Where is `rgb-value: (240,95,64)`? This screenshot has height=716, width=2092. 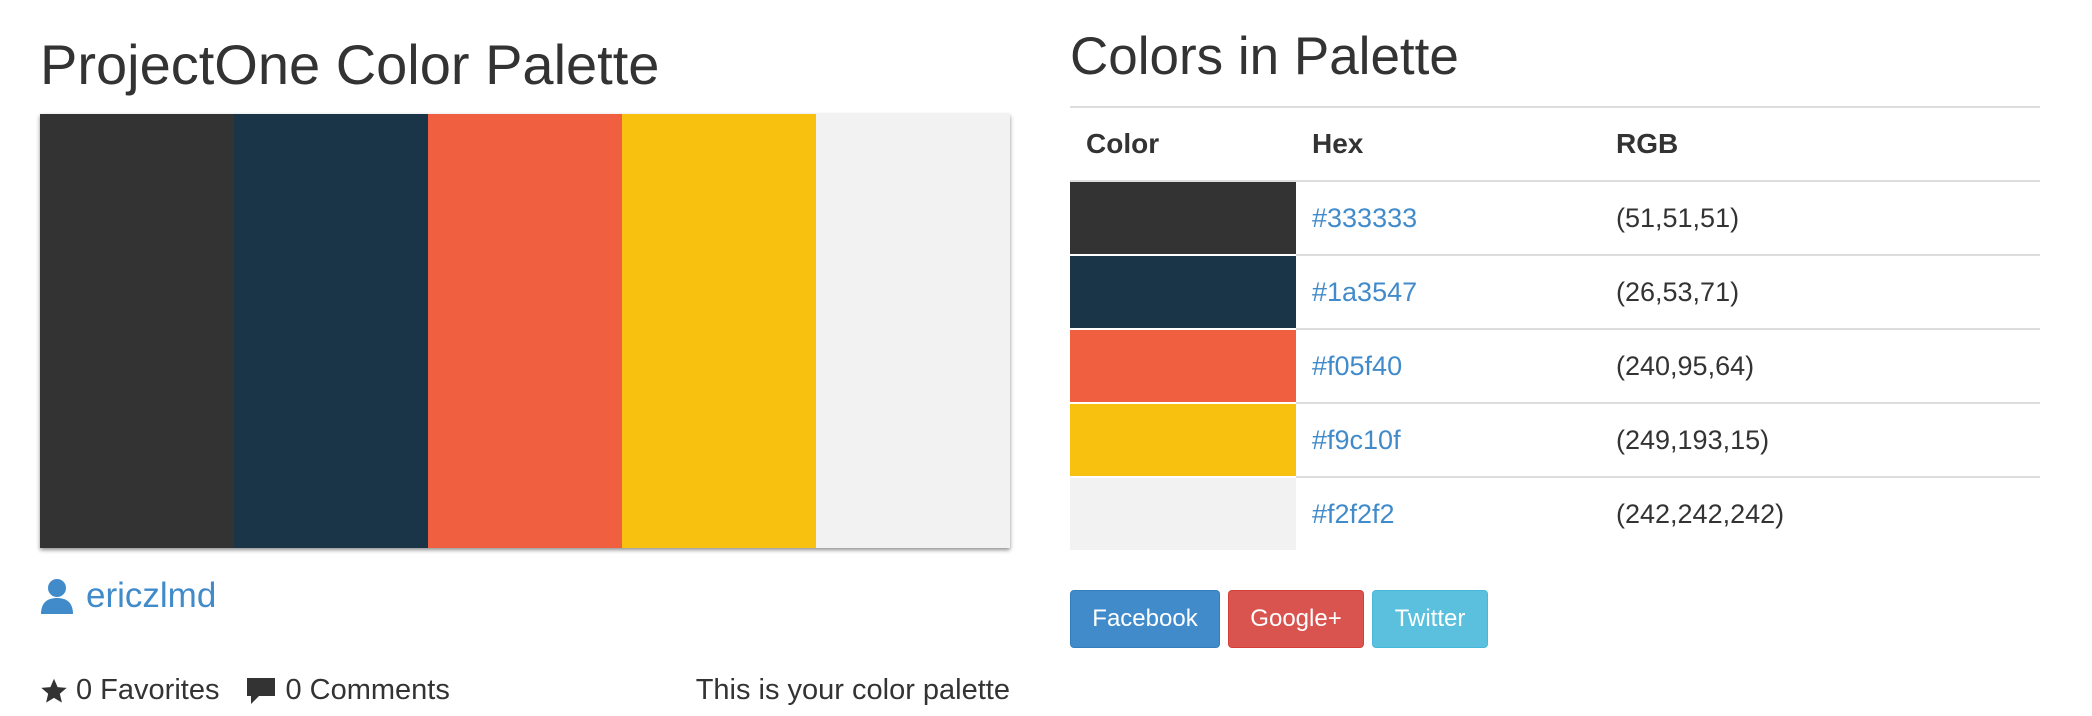
rgb-value: (240,95,64) is located at coordinates (1820, 366).